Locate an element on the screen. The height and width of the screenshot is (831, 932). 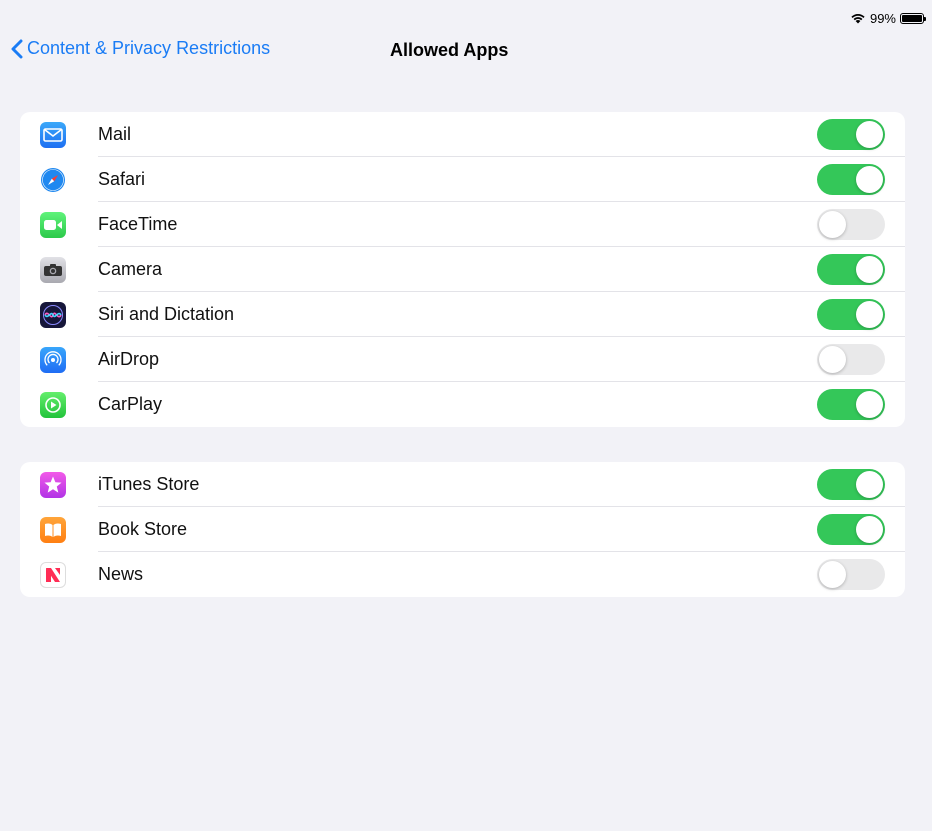
list-item-itunes-store: iTunes Store is located at coordinates (462, 484).